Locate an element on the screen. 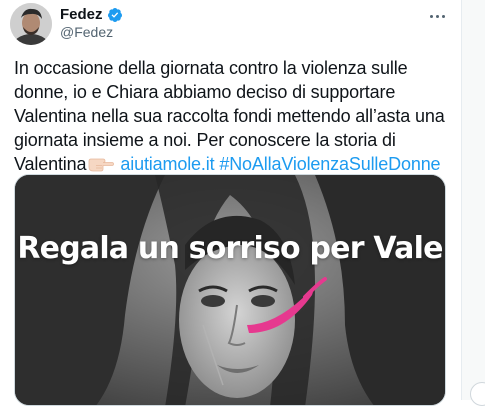 Image resolution: width=485 pixels, height=406 pixels. more-options-button is located at coordinates (437, 16).